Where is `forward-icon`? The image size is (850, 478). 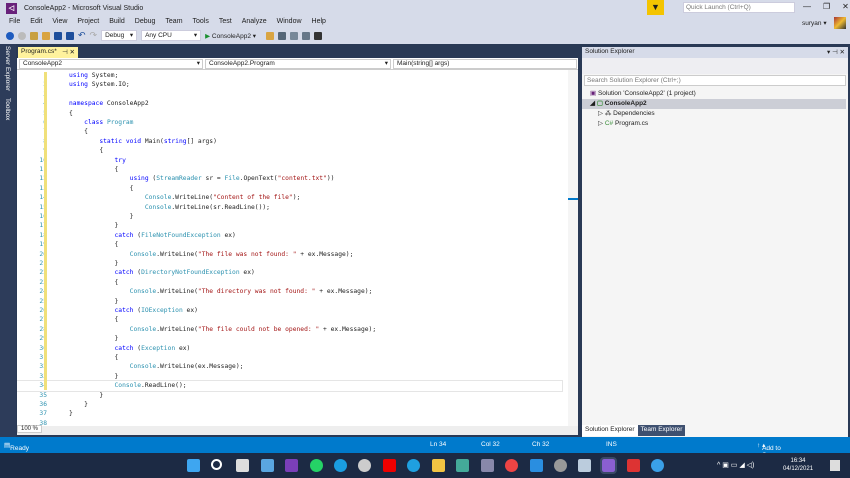
forward-icon is located at coordinates (22, 35).